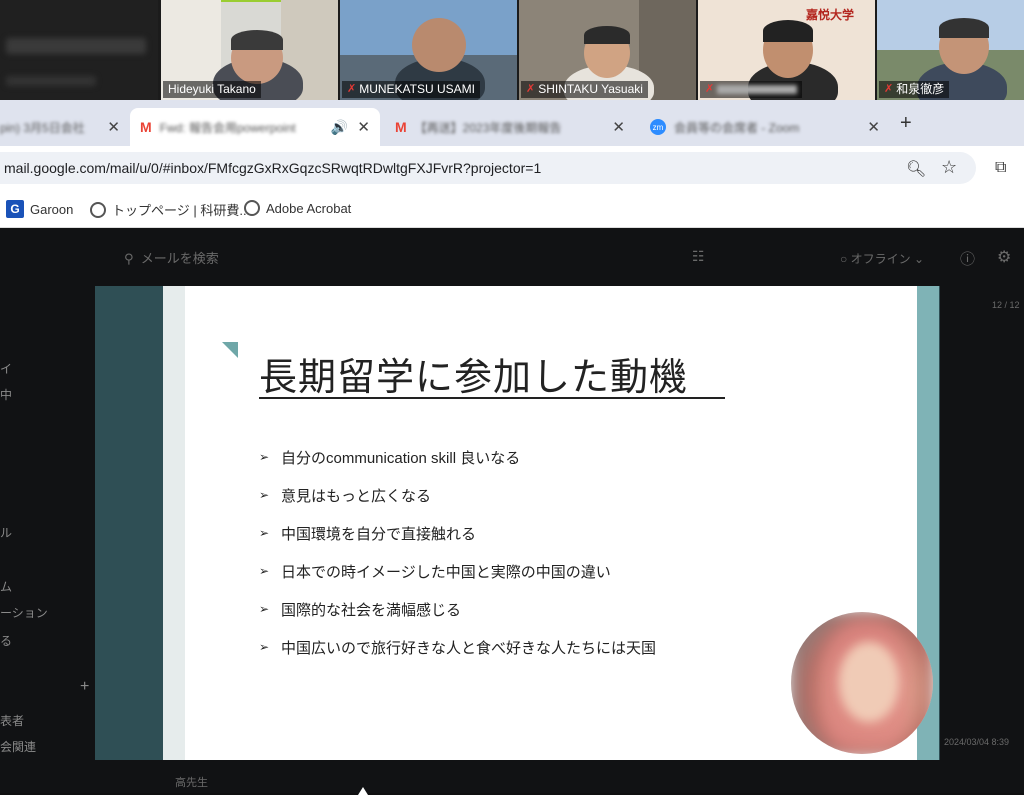  Describe the element at coordinates (914, 89) in the screenshot. I see `participant-name-5: ✗ 和泉徹彦` at that location.